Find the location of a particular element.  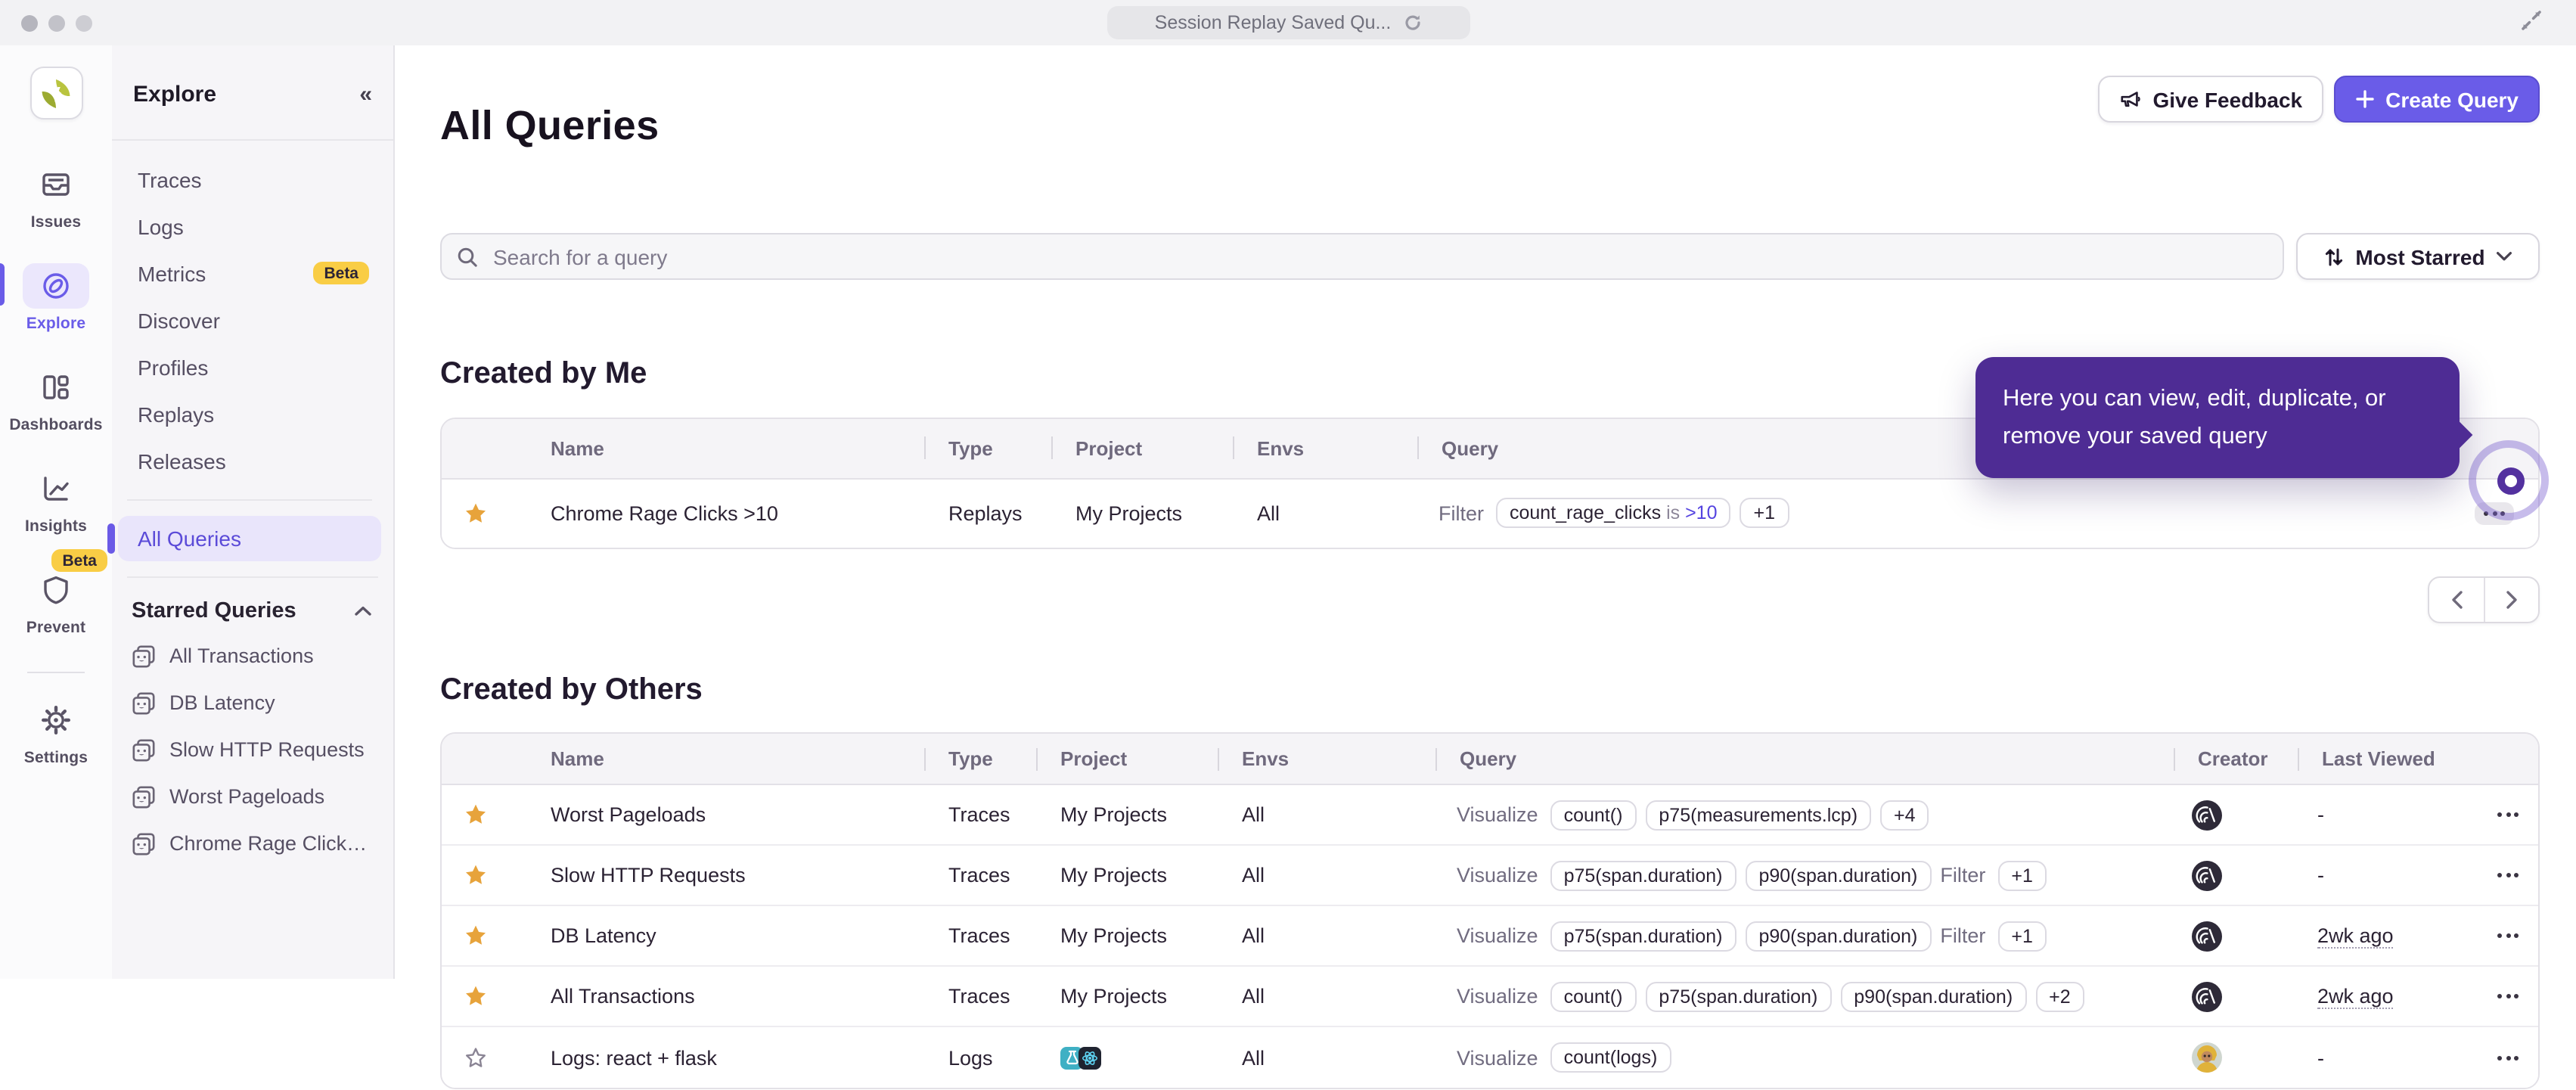

query-name-link: DB Latency is located at coordinates (603, 937).